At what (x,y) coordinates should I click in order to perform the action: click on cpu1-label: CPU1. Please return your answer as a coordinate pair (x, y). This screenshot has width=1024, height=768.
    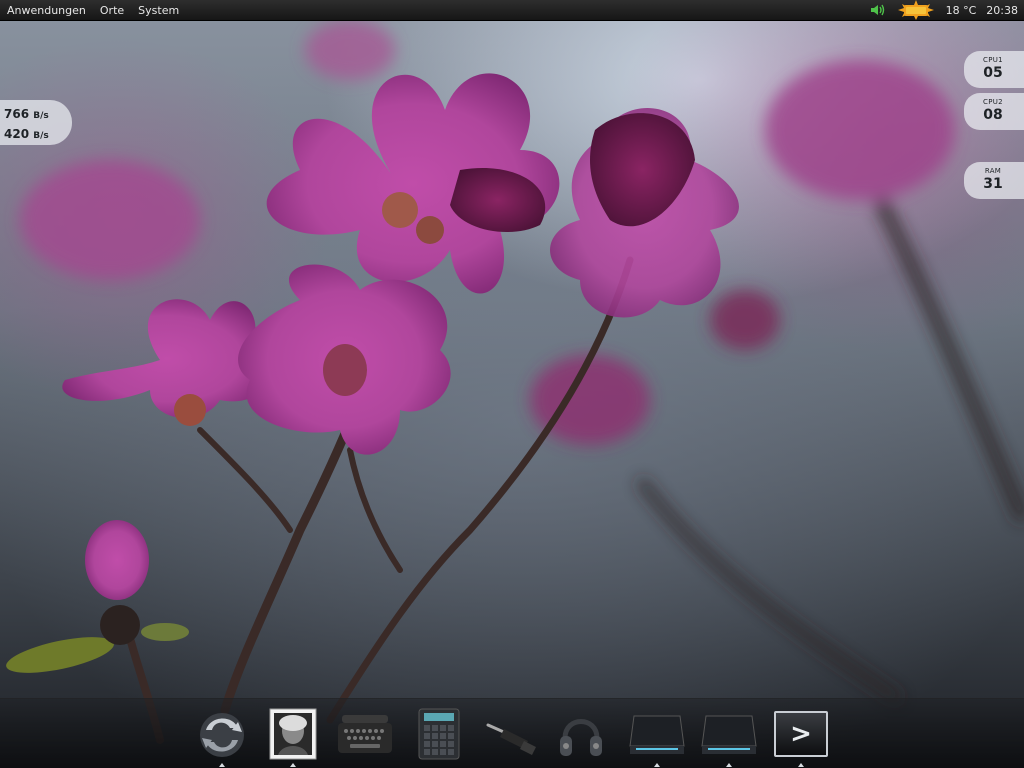
    Looking at the image, I should click on (993, 60).